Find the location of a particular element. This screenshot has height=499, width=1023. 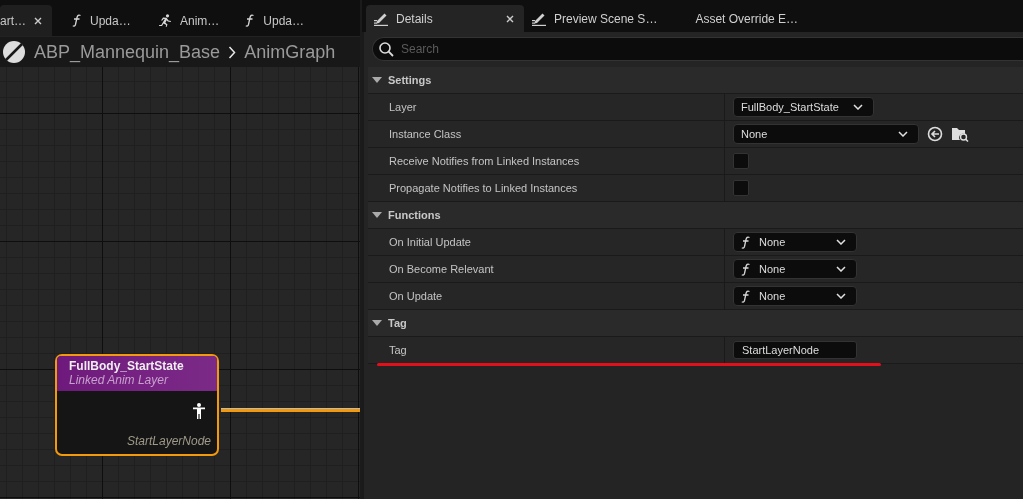

layer-dropdown: FullBody_StartState is located at coordinates (803, 107).